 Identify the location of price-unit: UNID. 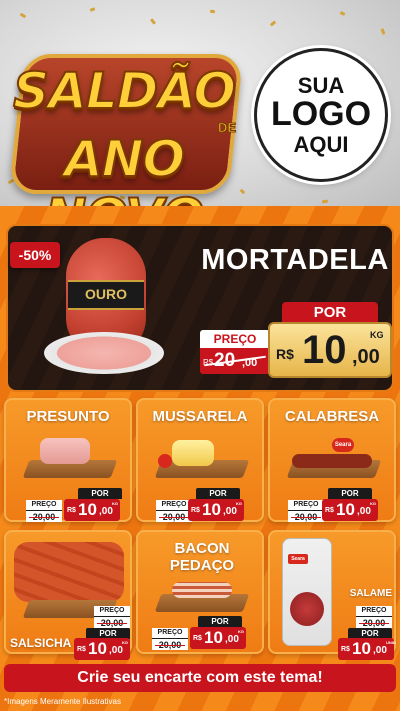
(391, 642).